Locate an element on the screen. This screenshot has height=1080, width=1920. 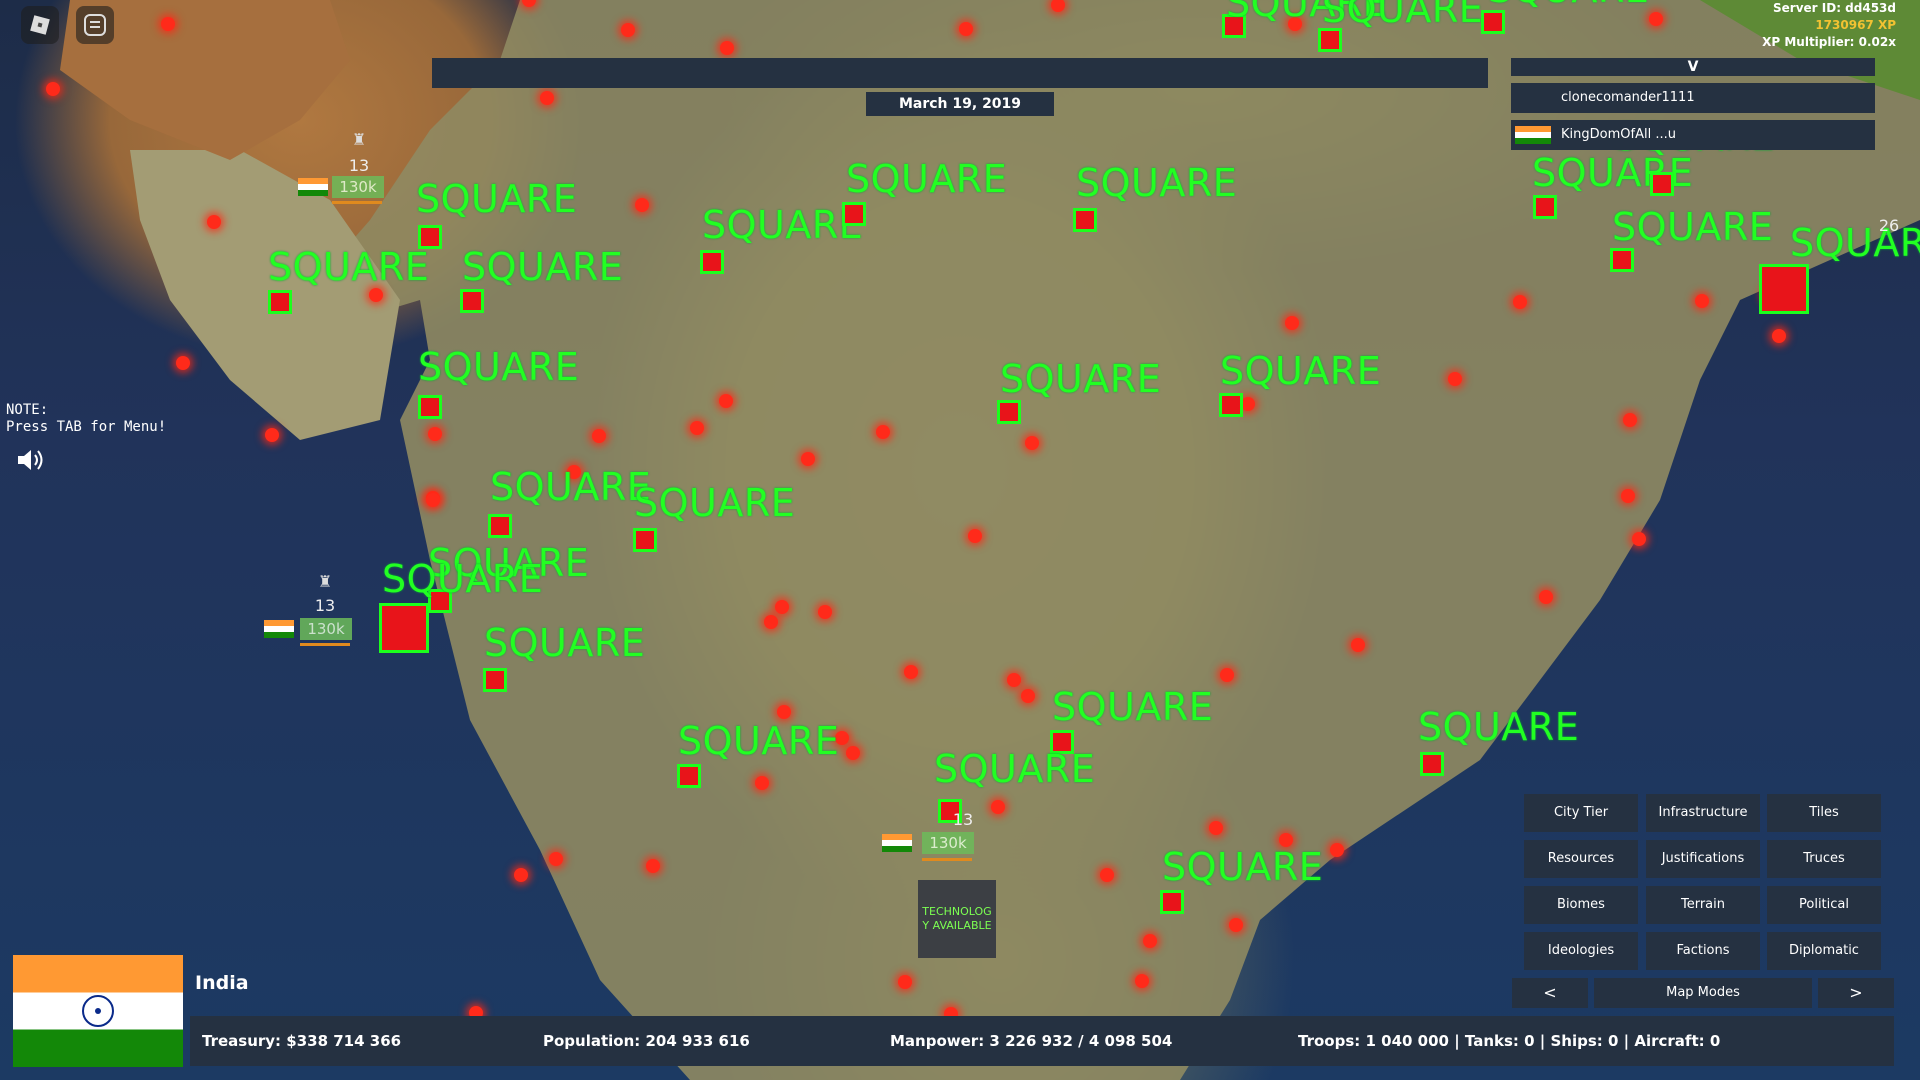
map-mode-city-tier-button: City Tier is located at coordinates (1581, 813).